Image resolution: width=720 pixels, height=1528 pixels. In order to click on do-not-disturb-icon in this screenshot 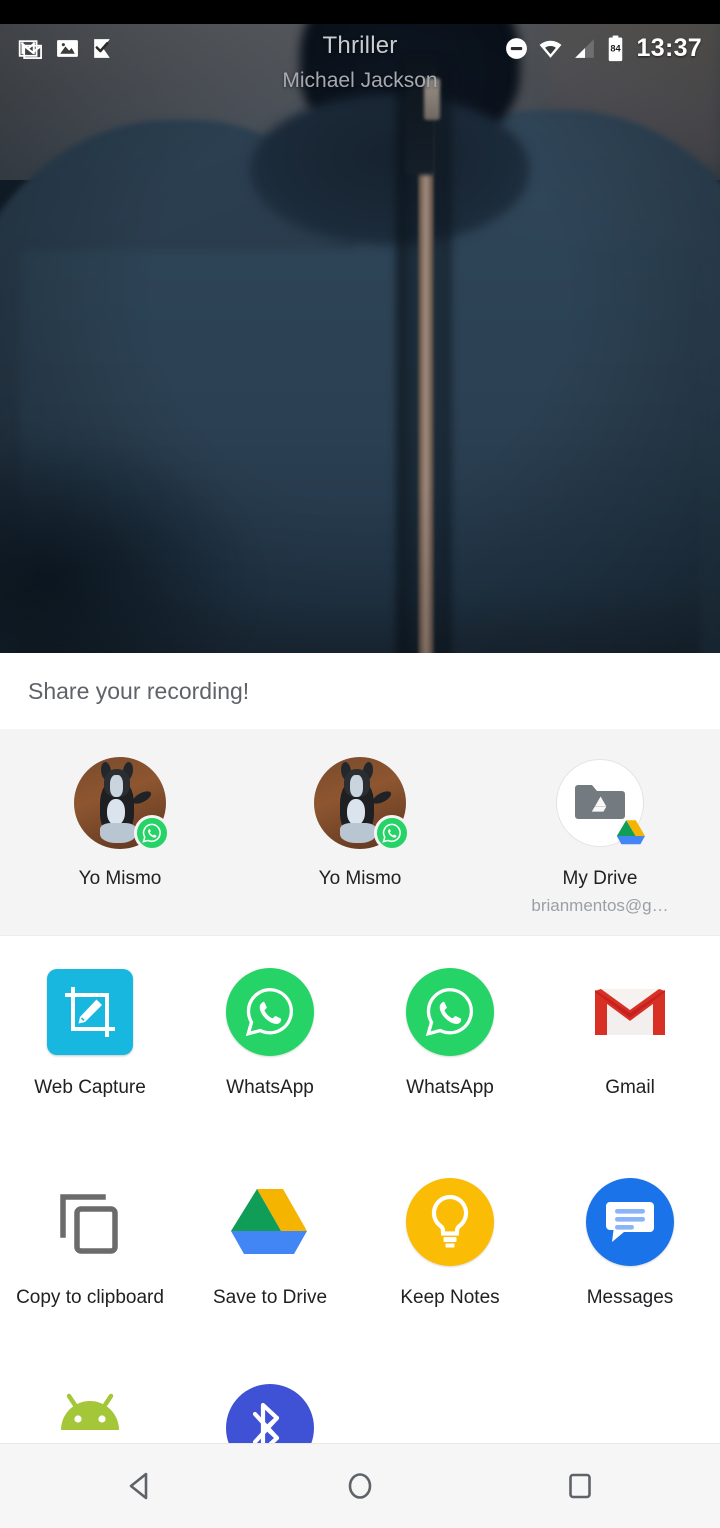, I will do `click(516, 48)`.